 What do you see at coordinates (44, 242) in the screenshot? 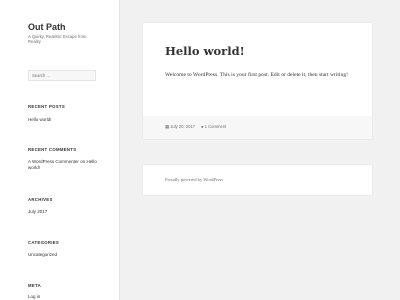
I see `categories-title: CATEGORIES` at bounding box center [44, 242].